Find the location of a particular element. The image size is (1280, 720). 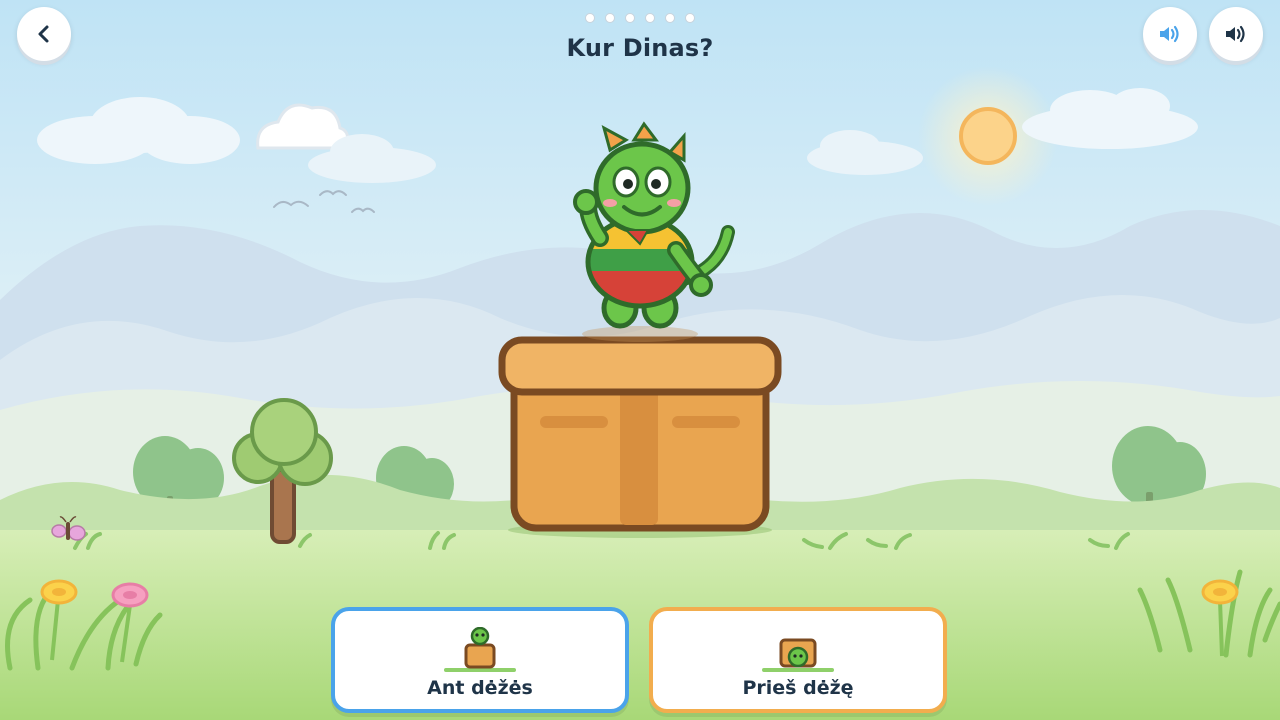

dino-on-box-icon is located at coordinates (480, 649).